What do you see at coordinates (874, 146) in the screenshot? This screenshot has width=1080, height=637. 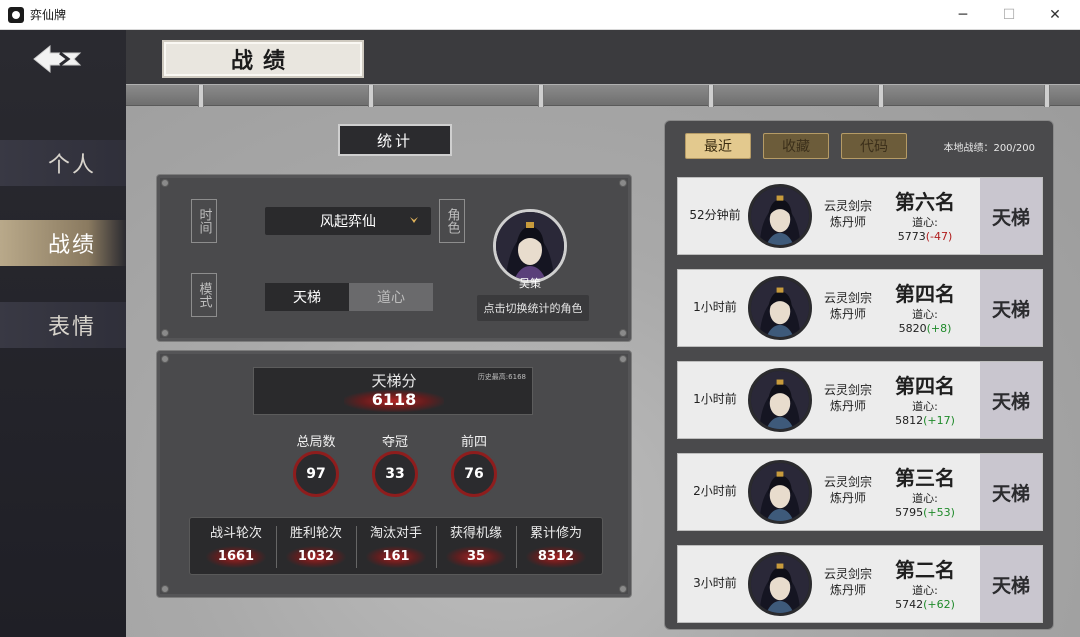 I see `tab-code: 代码` at bounding box center [874, 146].